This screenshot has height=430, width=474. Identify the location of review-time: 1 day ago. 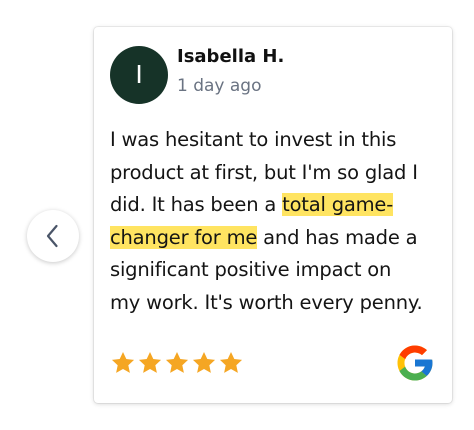
(219, 86).